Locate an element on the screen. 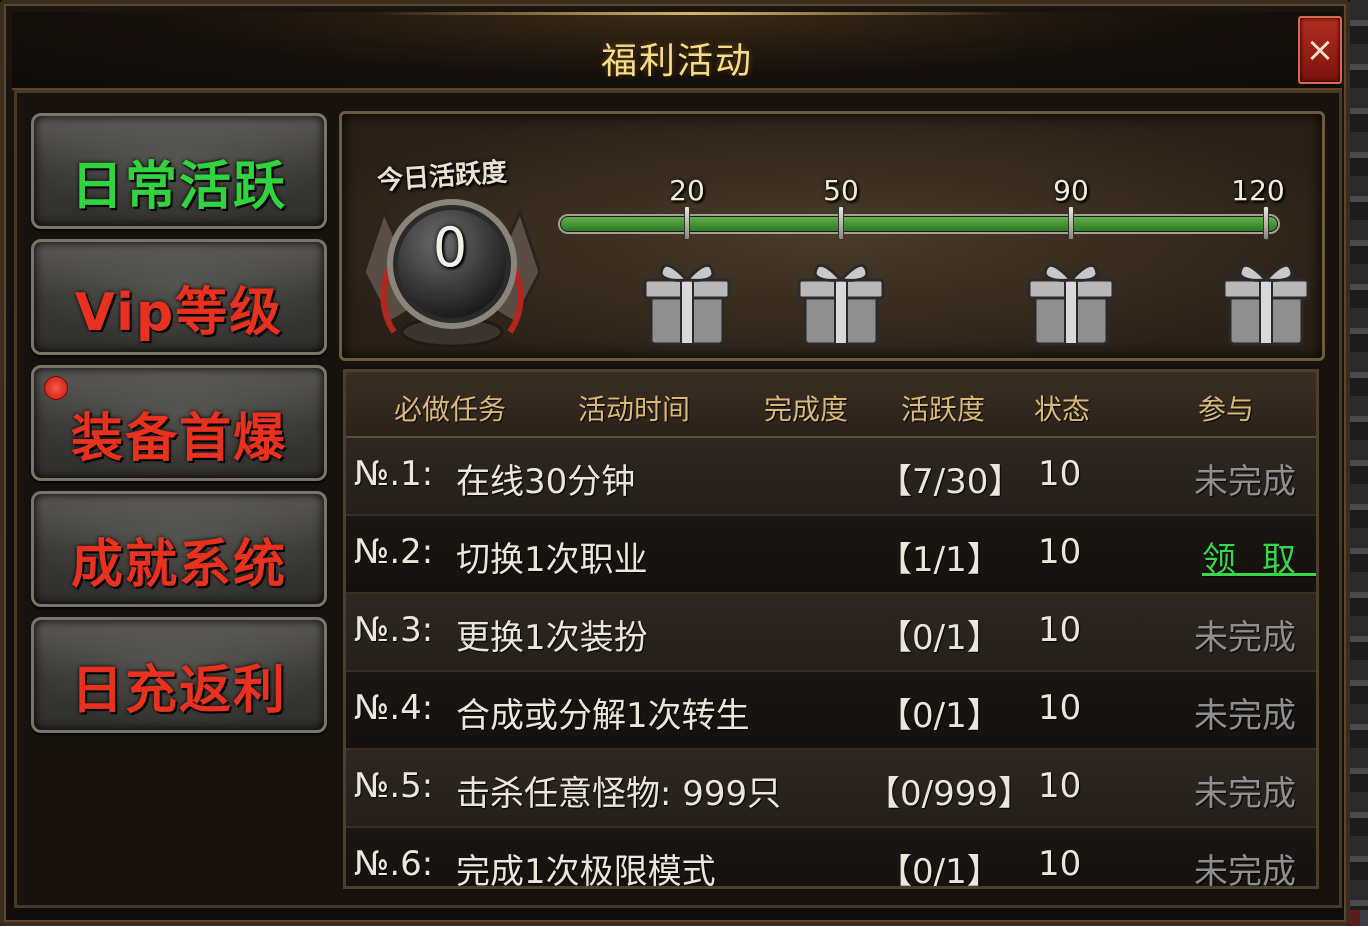 The image size is (1368, 926). task-number: №.5: is located at coordinates (394, 786).